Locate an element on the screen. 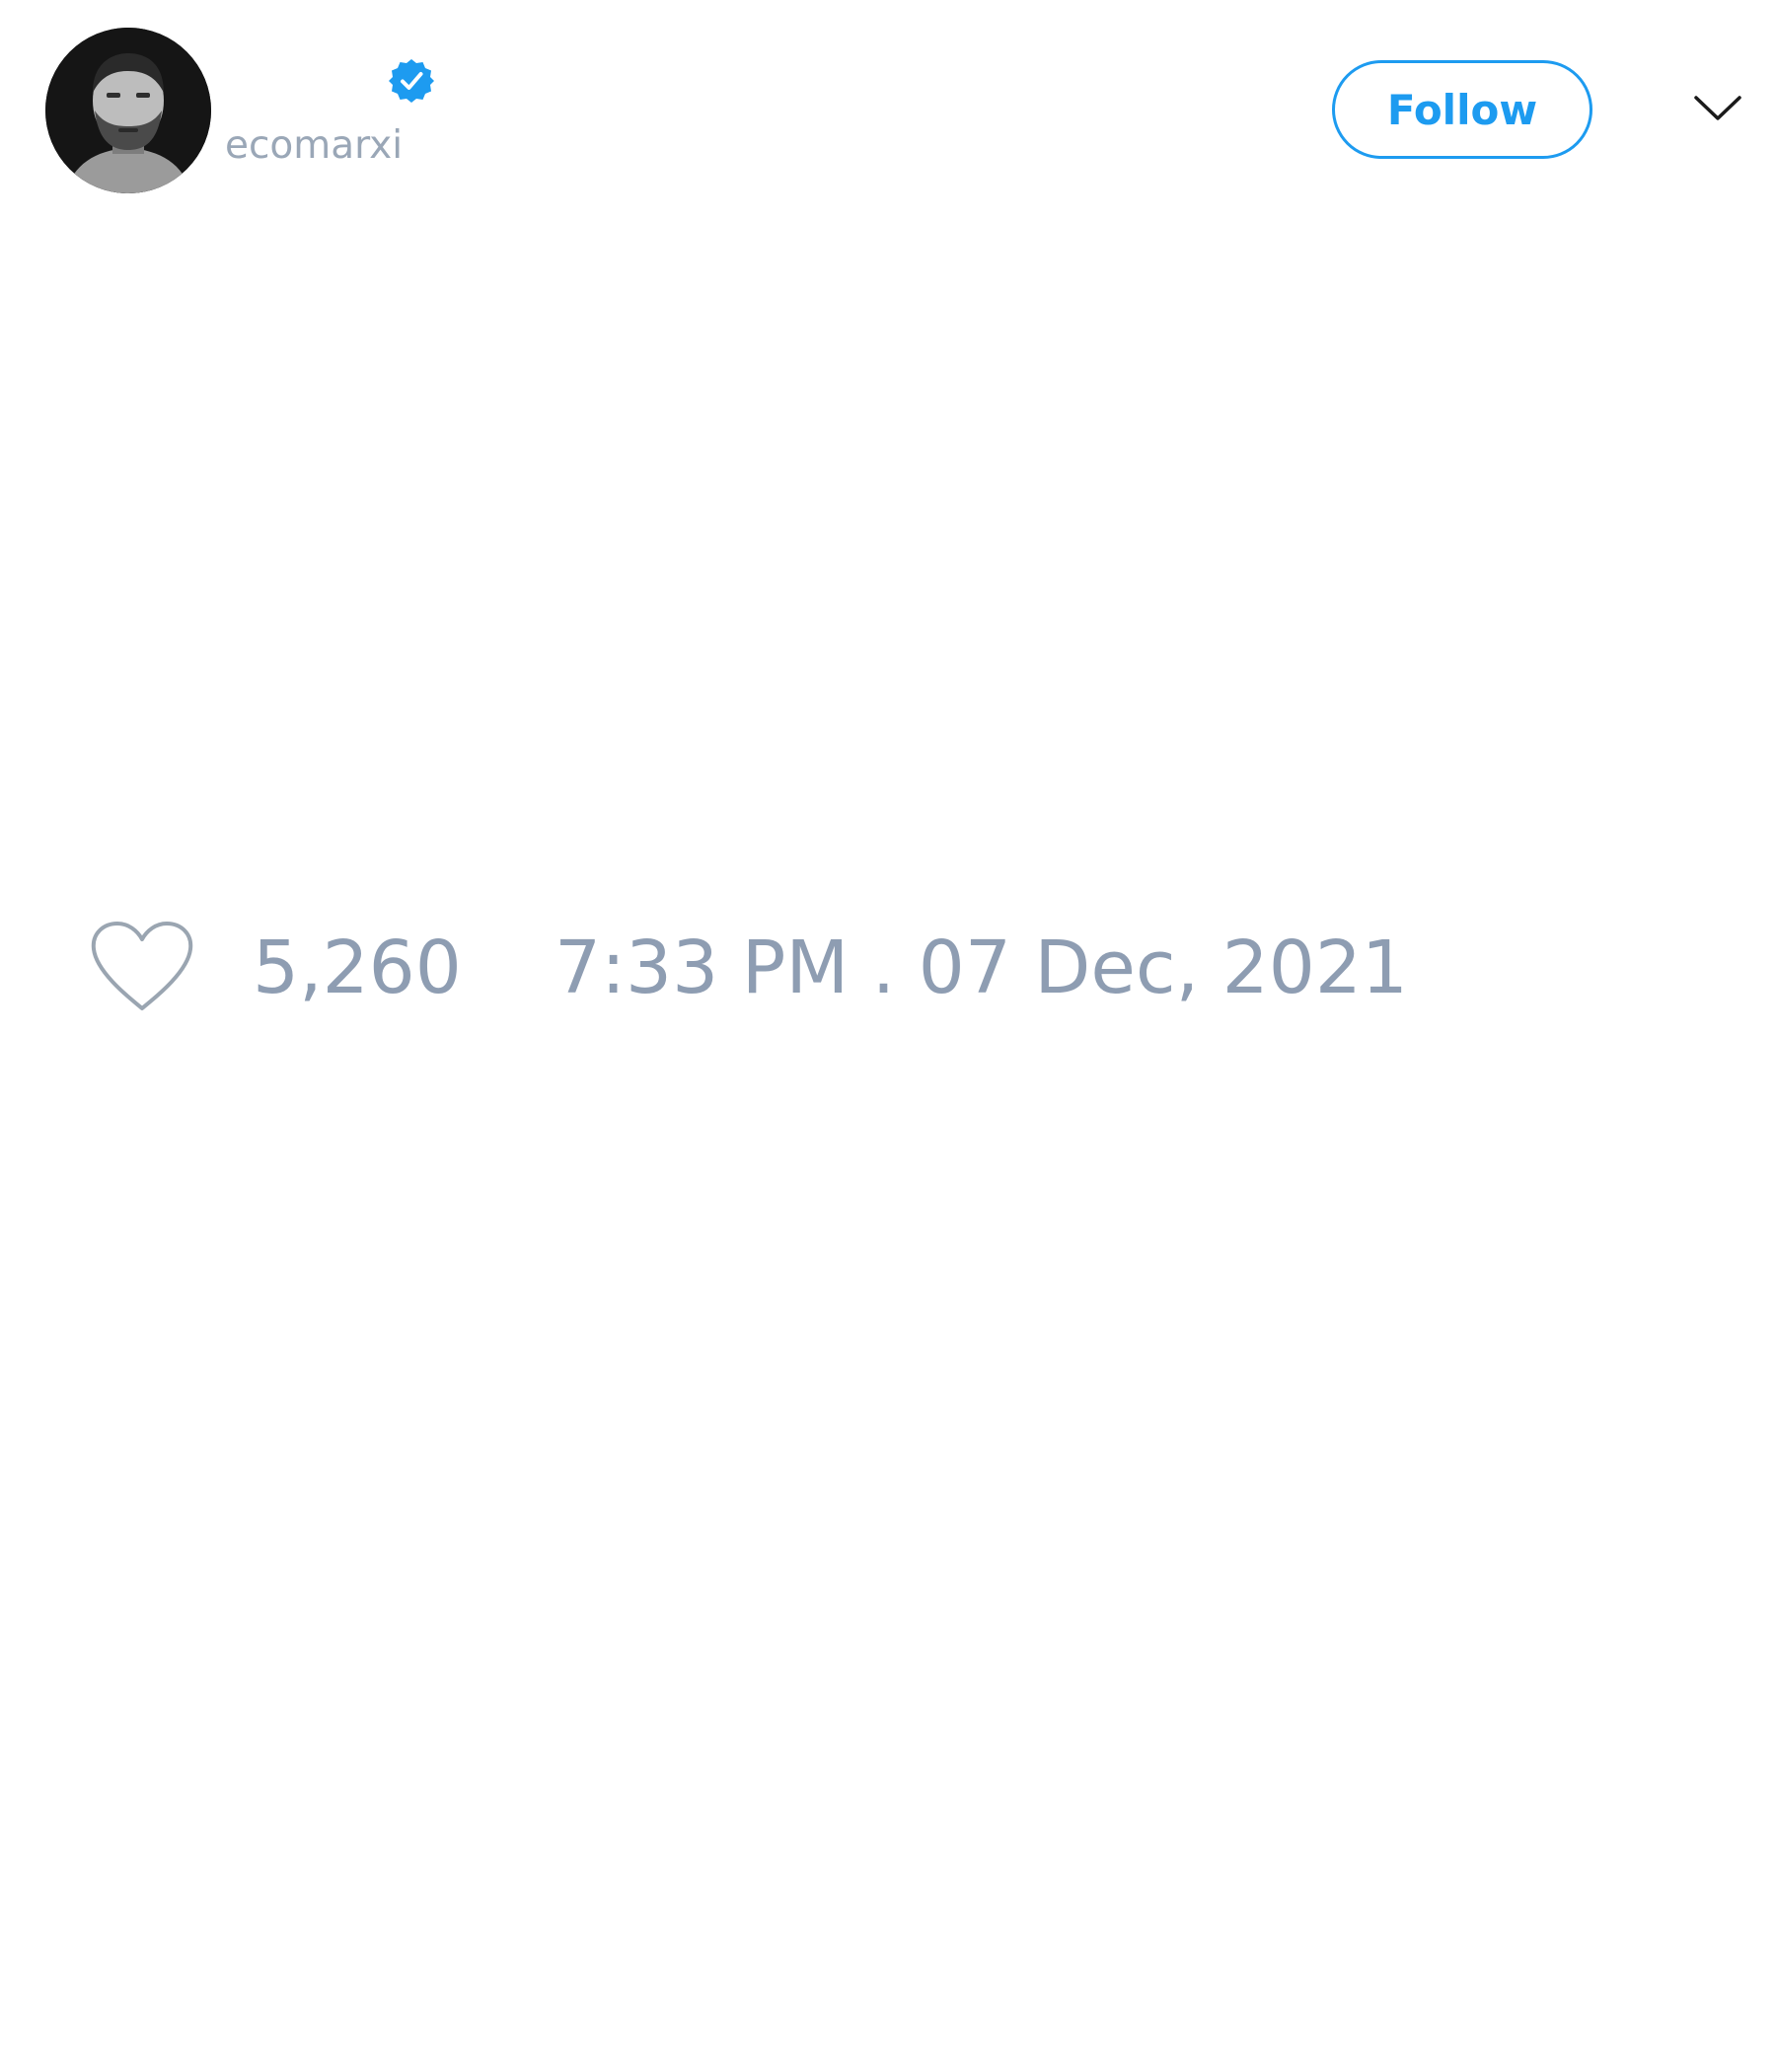 The image size is (1776, 2072). follow-button: Follow is located at coordinates (1462, 110).